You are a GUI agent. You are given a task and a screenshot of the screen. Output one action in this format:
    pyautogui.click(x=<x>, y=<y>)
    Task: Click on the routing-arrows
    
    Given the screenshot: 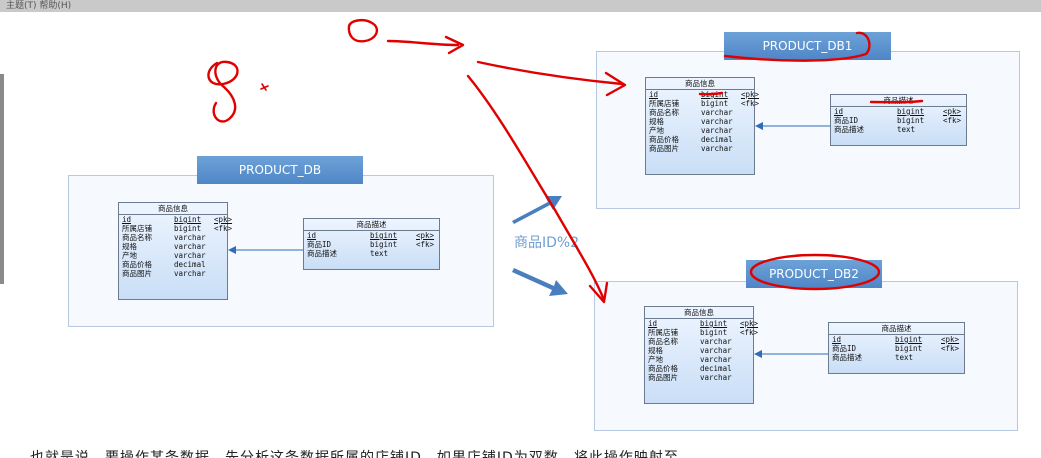 What is the action you would take?
    pyautogui.click(x=540, y=246)
    